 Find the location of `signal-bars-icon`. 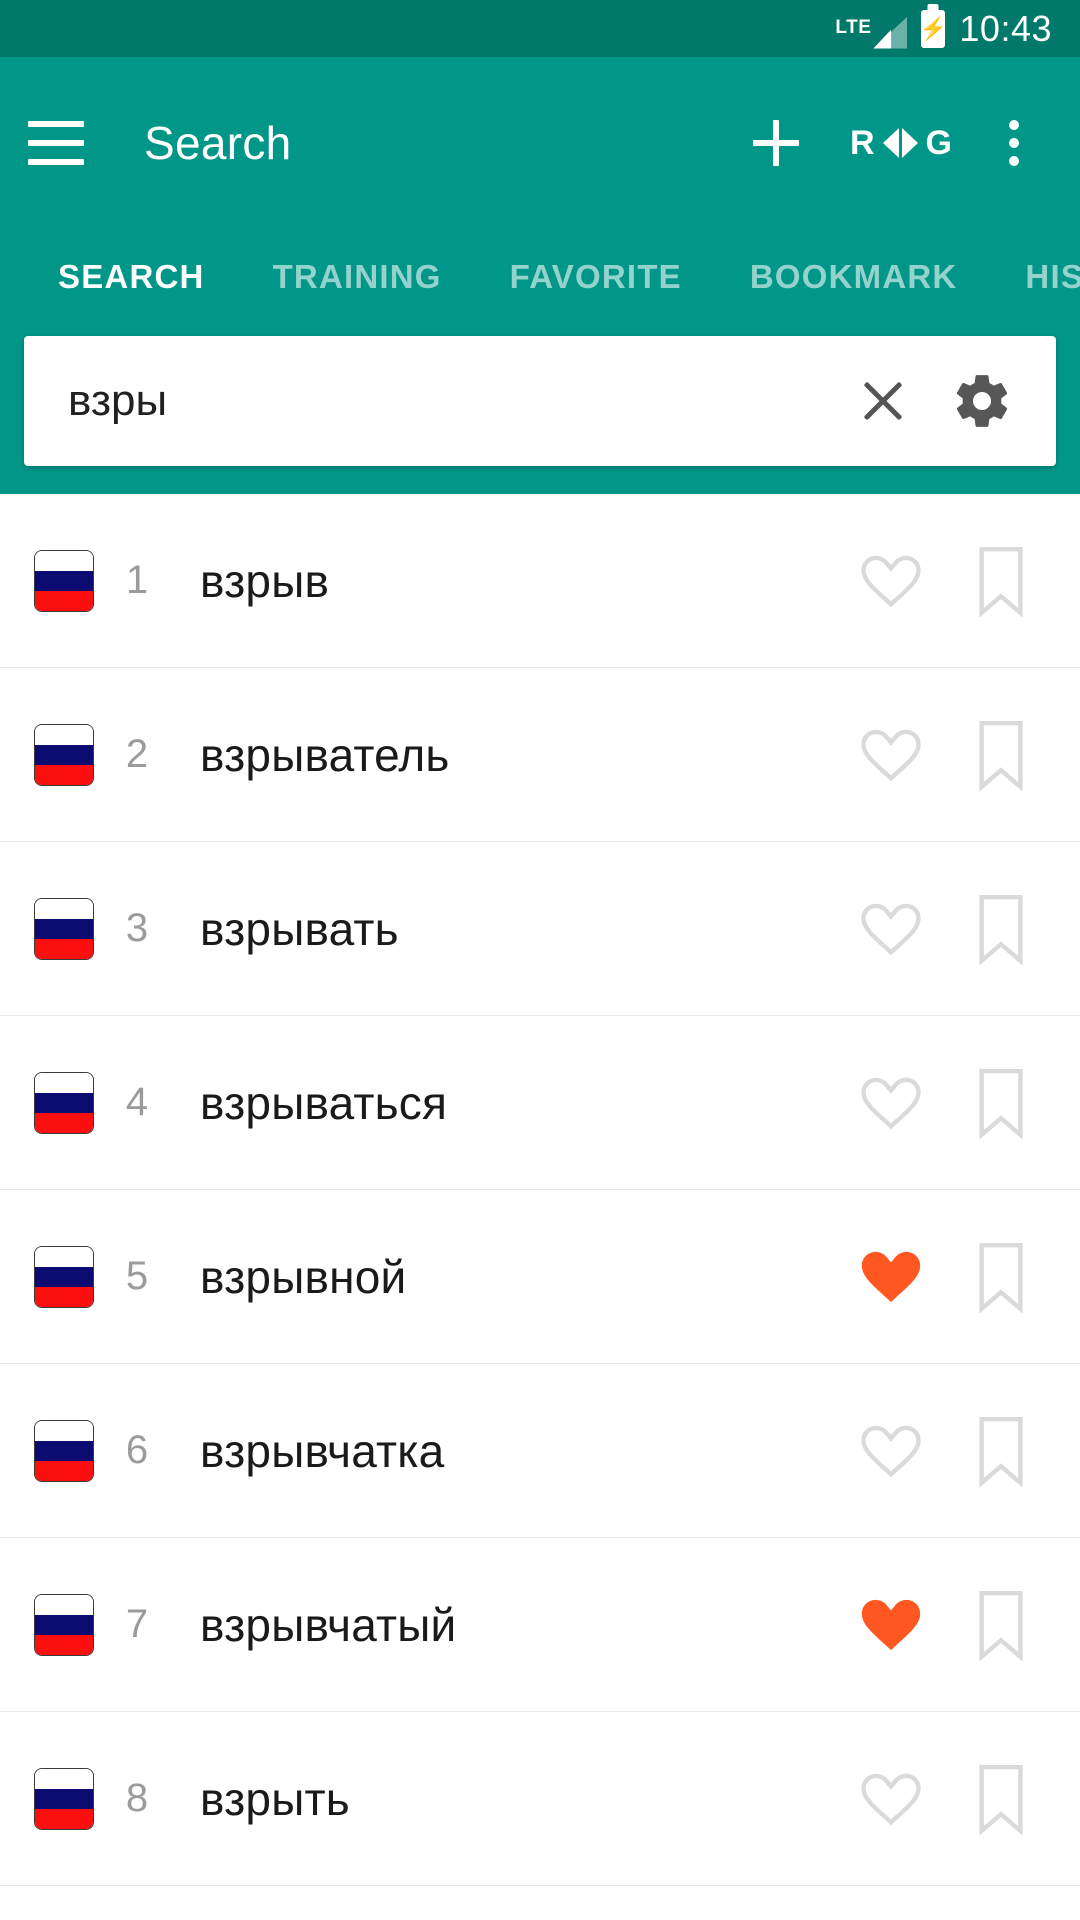

signal-bars-icon is located at coordinates (890, 32).